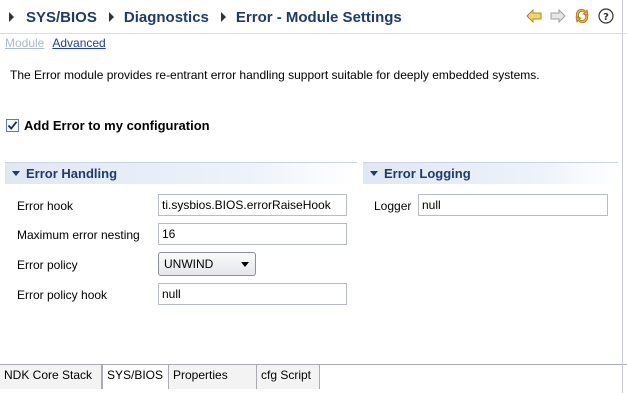 This screenshot has height=393, width=627. Describe the element at coordinates (622, 196) in the screenshot. I see `editor-right-border` at that location.